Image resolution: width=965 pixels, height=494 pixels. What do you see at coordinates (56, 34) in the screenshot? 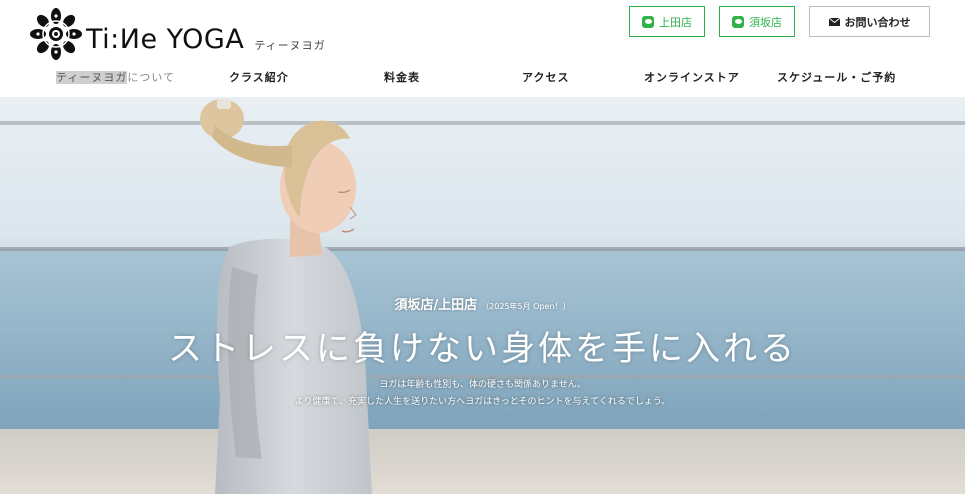
I see `mandala-logo-icon` at bounding box center [56, 34].